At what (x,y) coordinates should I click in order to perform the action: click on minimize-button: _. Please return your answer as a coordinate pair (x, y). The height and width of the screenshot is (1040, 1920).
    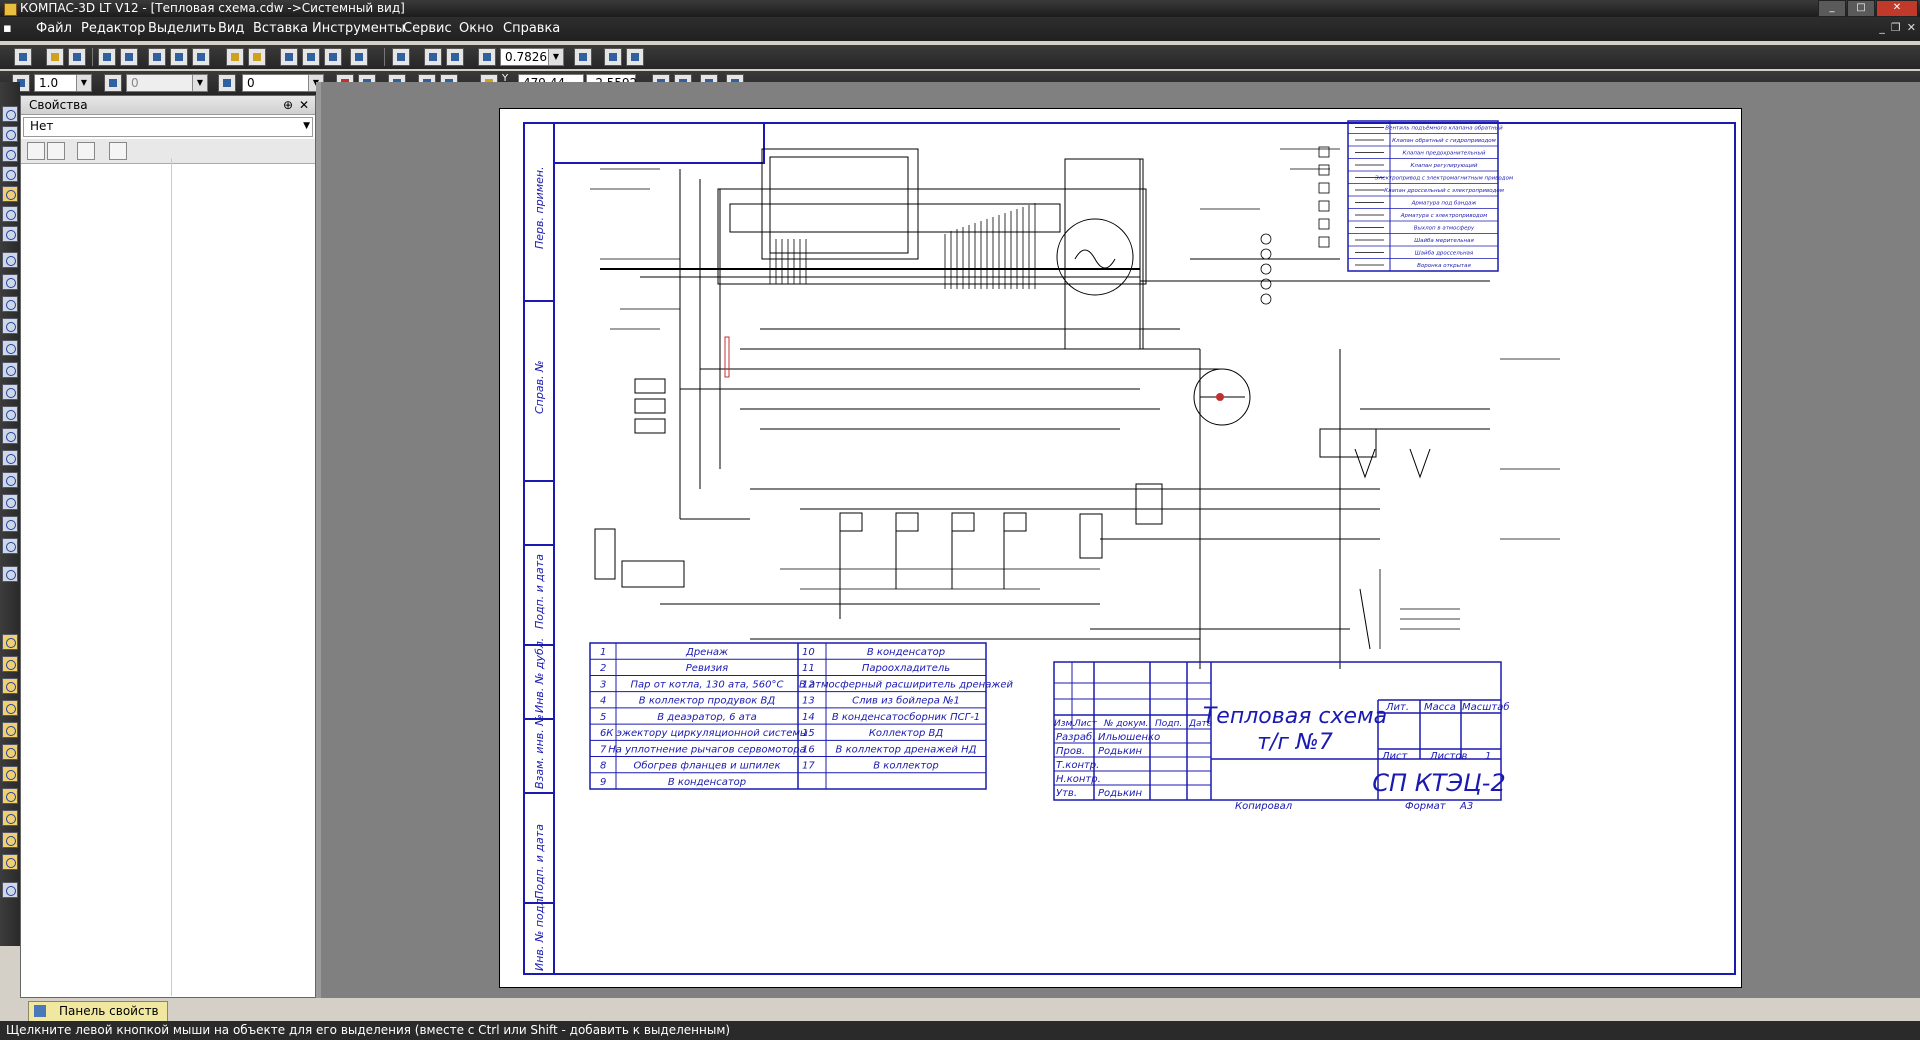
    Looking at the image, I should click on (1832, 8).